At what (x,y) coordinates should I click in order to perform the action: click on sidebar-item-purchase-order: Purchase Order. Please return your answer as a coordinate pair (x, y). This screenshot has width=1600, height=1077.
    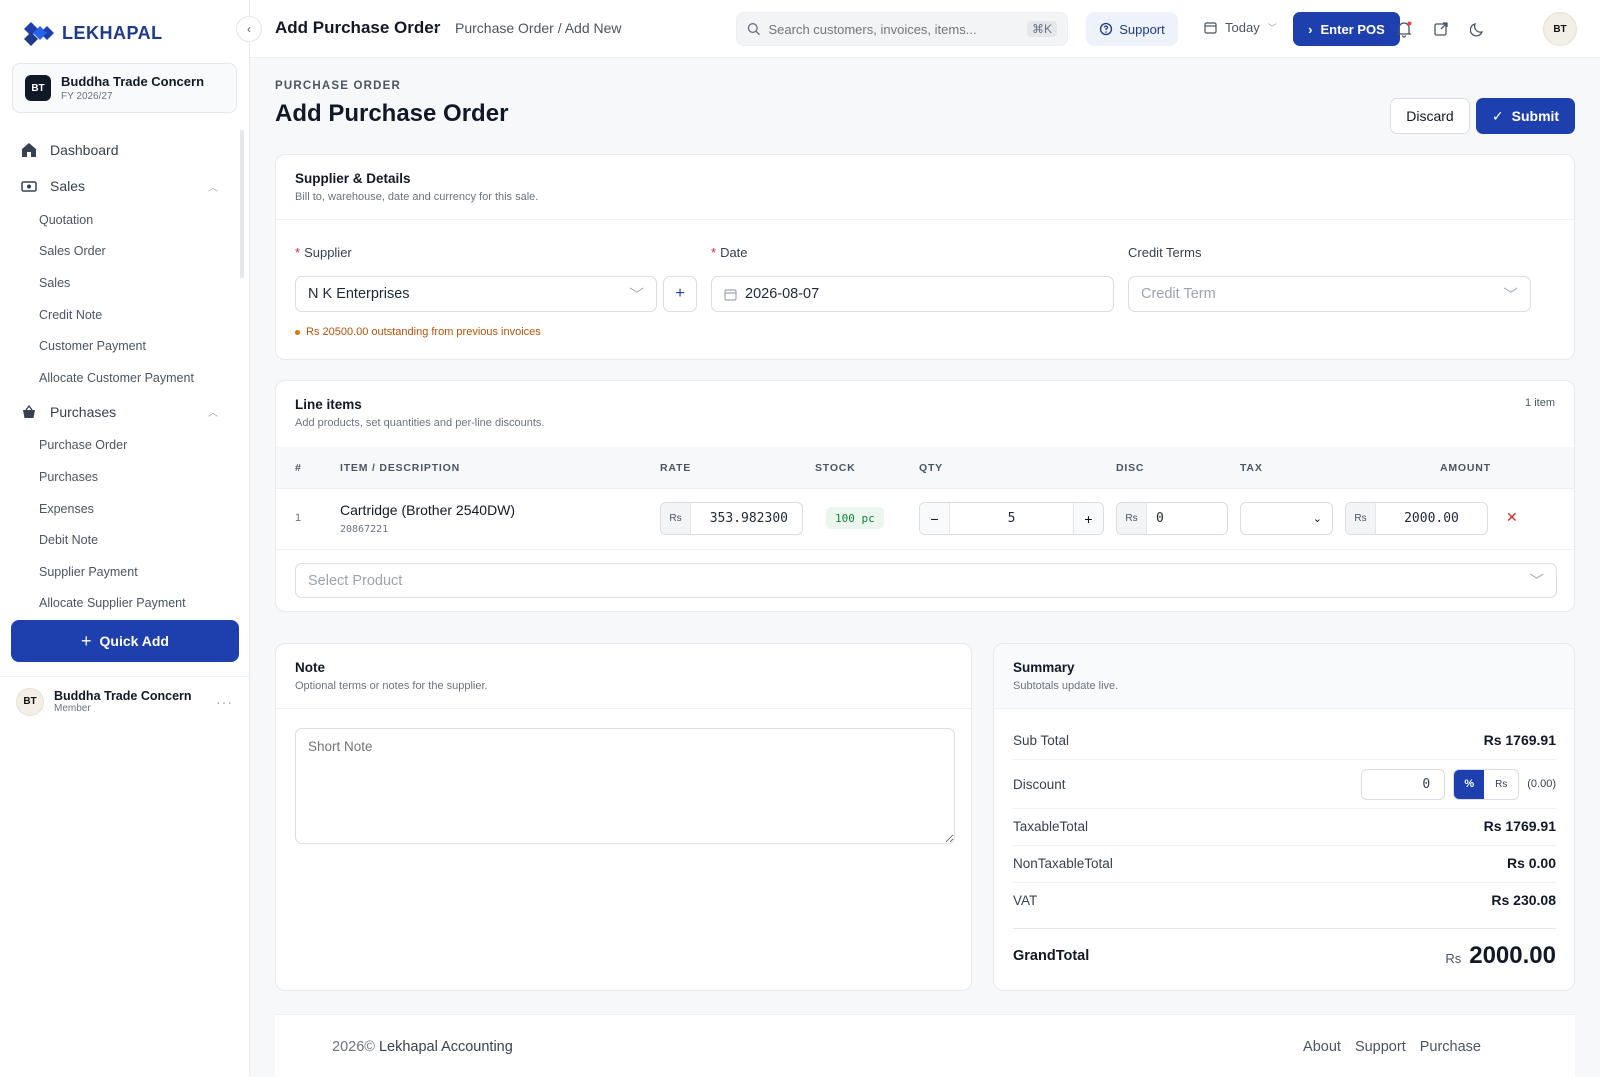
    Looking at the image, I should click on (120, 446).